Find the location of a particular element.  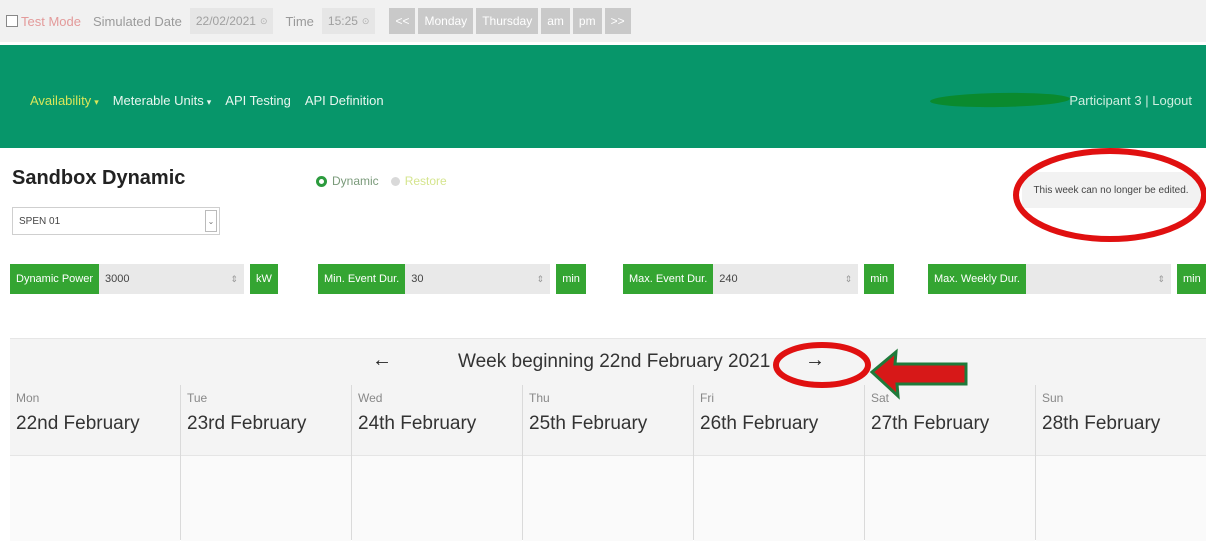

dynamic-power-input: 3000 ⇕ is located at coordinates (172, 279).